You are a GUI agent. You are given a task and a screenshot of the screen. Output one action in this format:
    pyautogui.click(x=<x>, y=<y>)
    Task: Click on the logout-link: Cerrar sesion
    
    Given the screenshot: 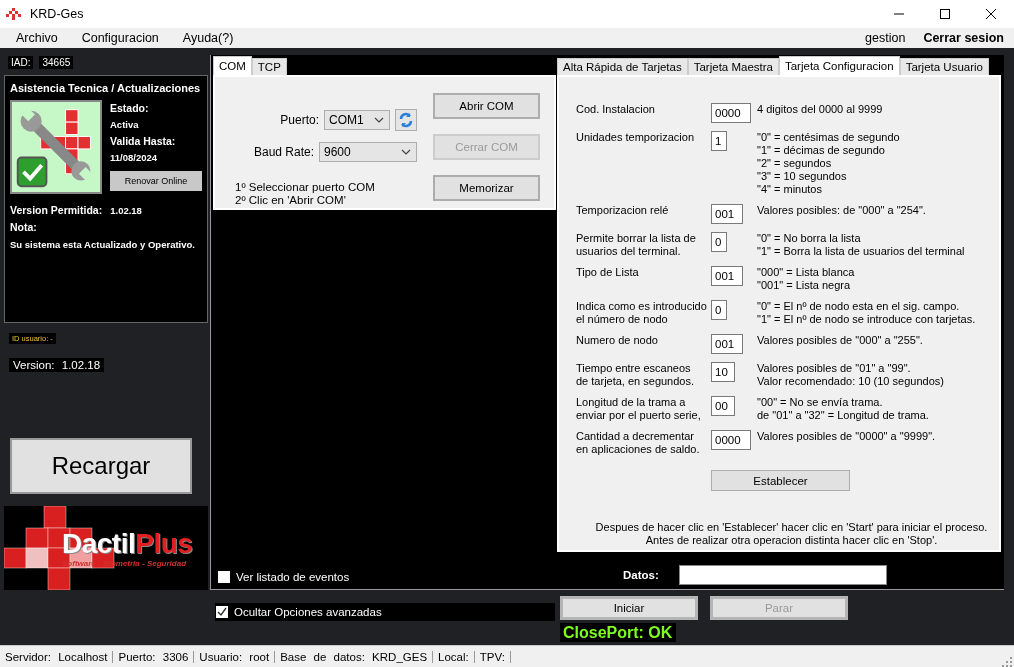 What is the action you would take?
    pyautogui.click(x=963, y=38)
    